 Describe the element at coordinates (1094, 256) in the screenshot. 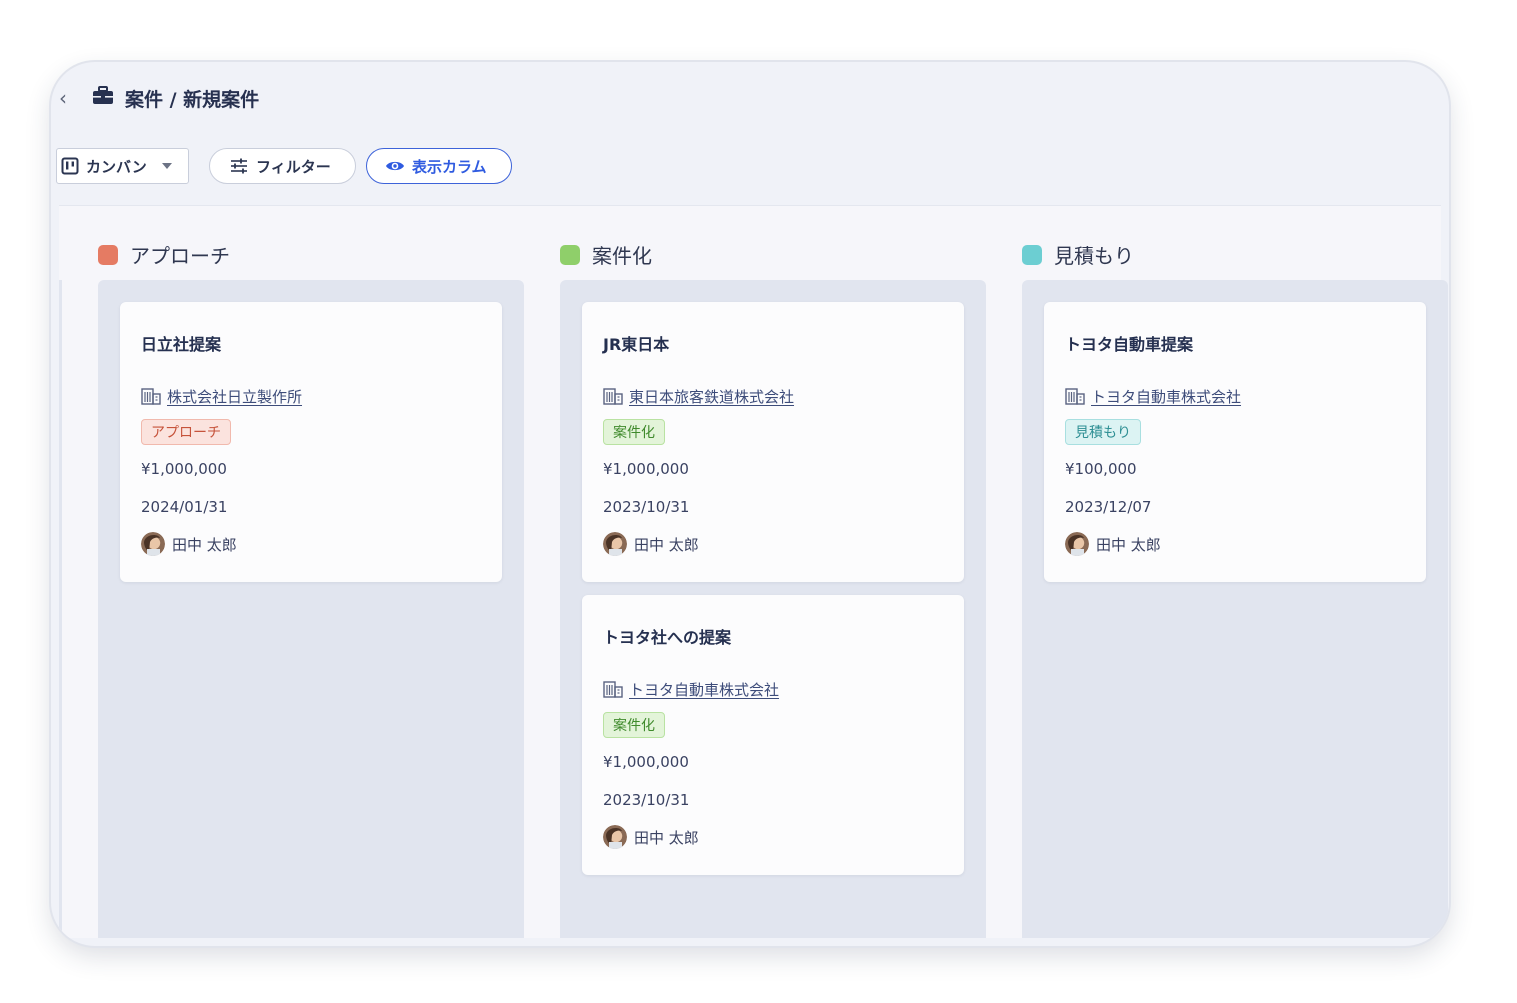

I see `column-title: 見積もり` at that location.